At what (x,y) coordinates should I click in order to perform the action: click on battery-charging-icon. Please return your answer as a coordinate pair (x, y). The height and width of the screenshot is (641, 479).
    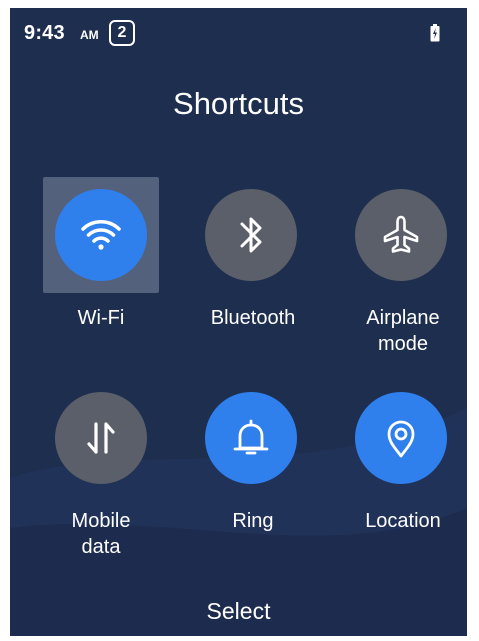
    Looking at the image, I should click on (435, 33).